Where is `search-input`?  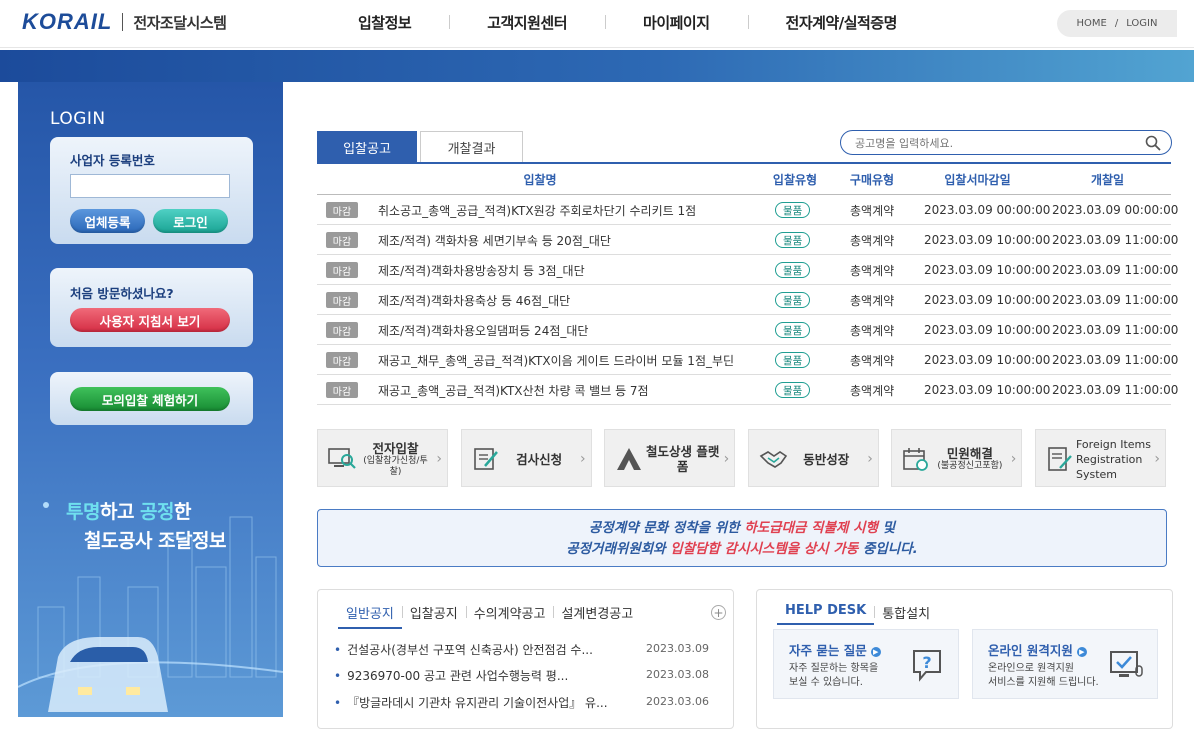
search-input is located at coordinates (995, 143).